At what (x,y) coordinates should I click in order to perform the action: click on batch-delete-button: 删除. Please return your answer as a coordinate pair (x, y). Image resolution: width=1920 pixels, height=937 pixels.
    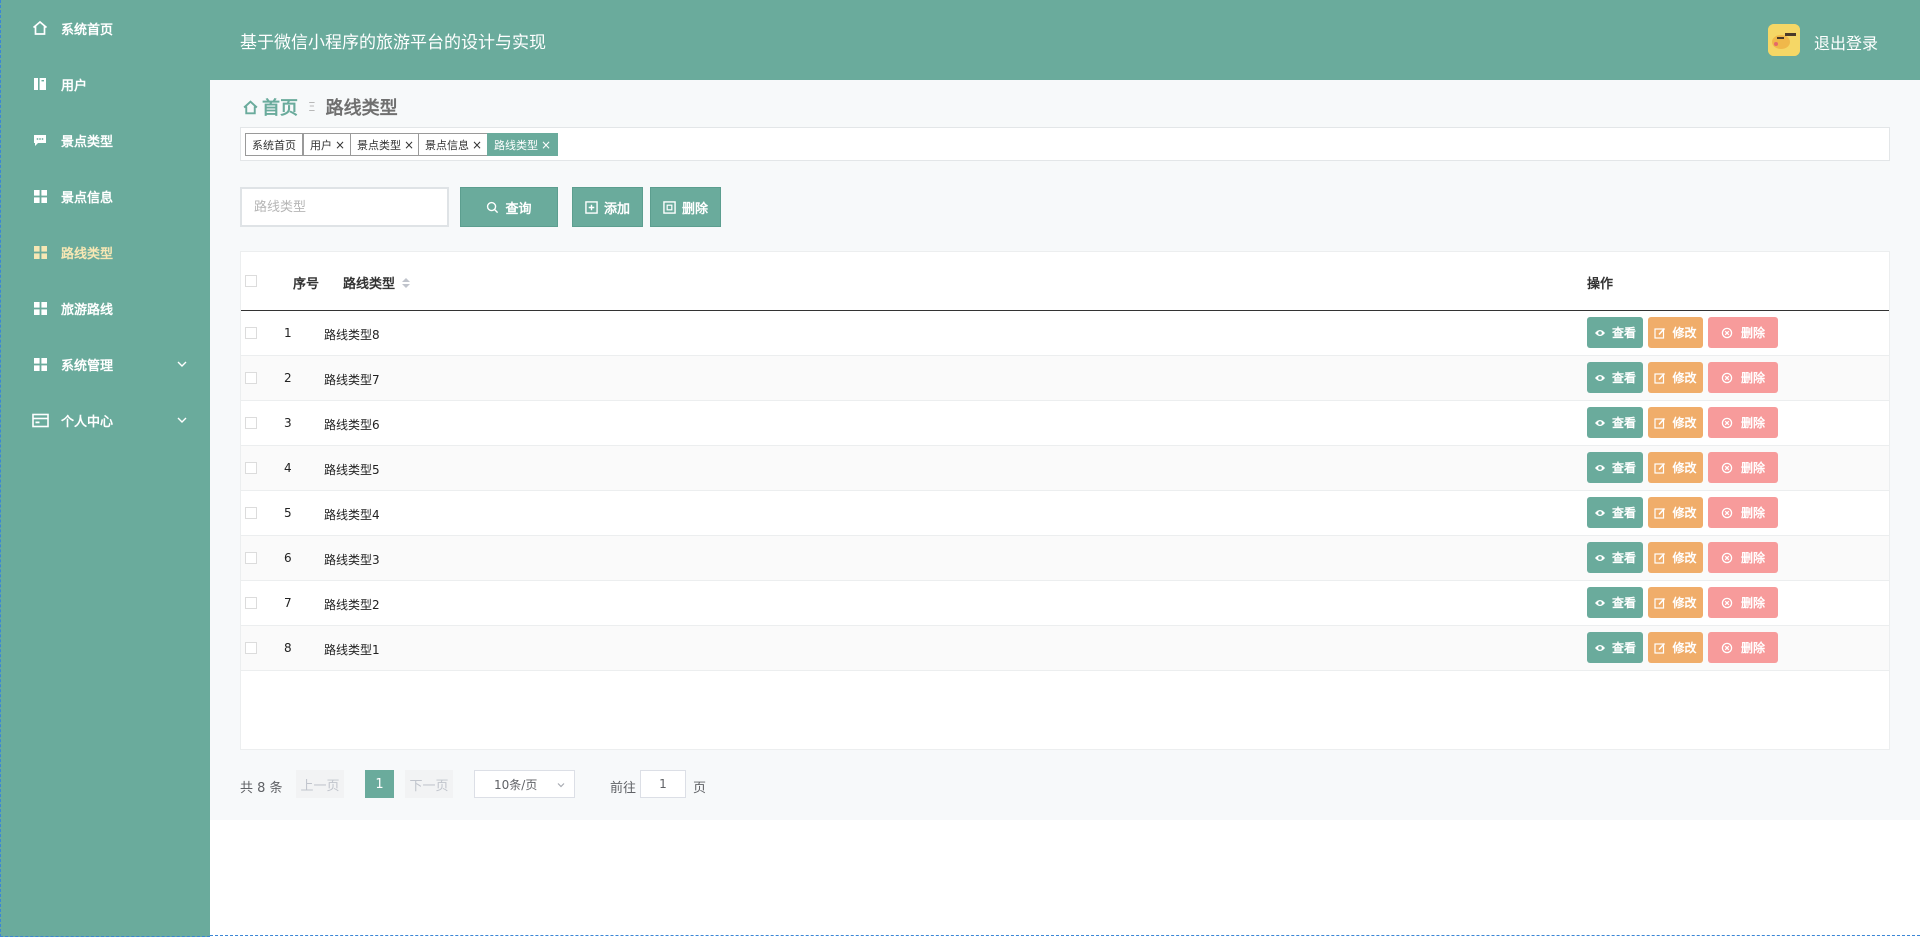
    Looking at the image, I should click on (685, 207).